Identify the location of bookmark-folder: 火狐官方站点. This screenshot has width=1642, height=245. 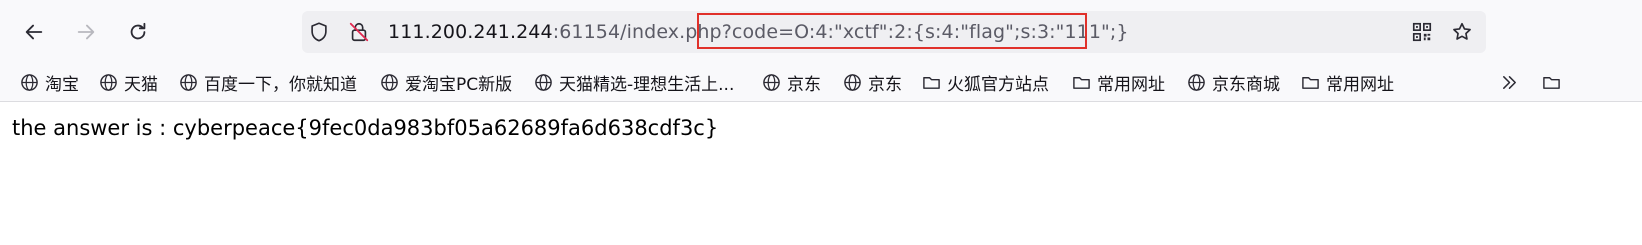
(985, 82).